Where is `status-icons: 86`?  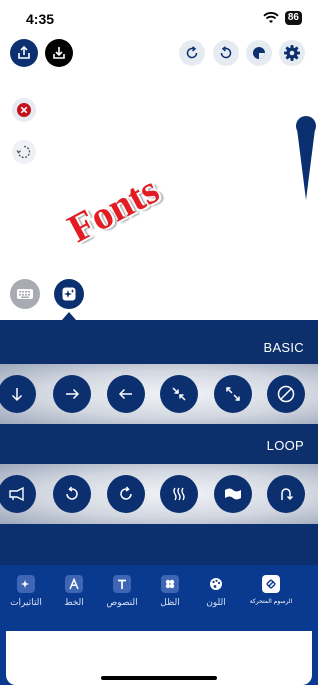 status-icons: 86 is located at coordinates (282, 18).